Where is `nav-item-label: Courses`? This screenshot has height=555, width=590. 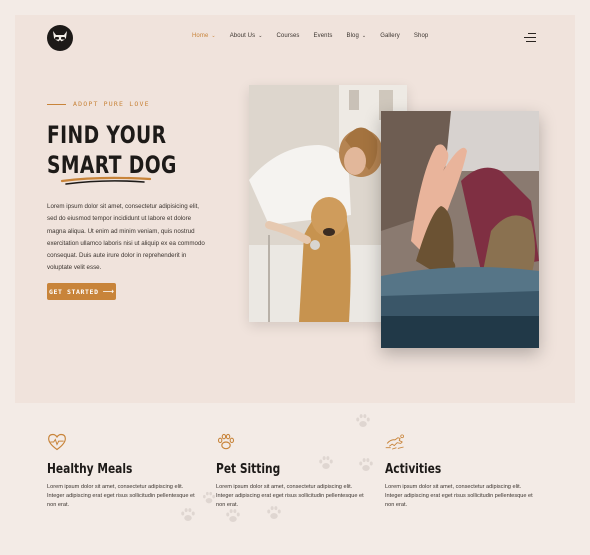 nav-item-label: Courses is located at coordinates (288, 36).